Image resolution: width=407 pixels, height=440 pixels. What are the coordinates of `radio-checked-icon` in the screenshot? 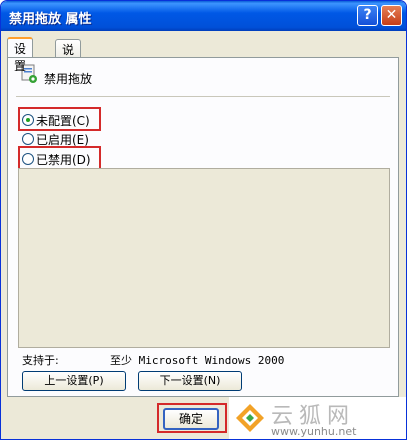 It's located at (28, 120).